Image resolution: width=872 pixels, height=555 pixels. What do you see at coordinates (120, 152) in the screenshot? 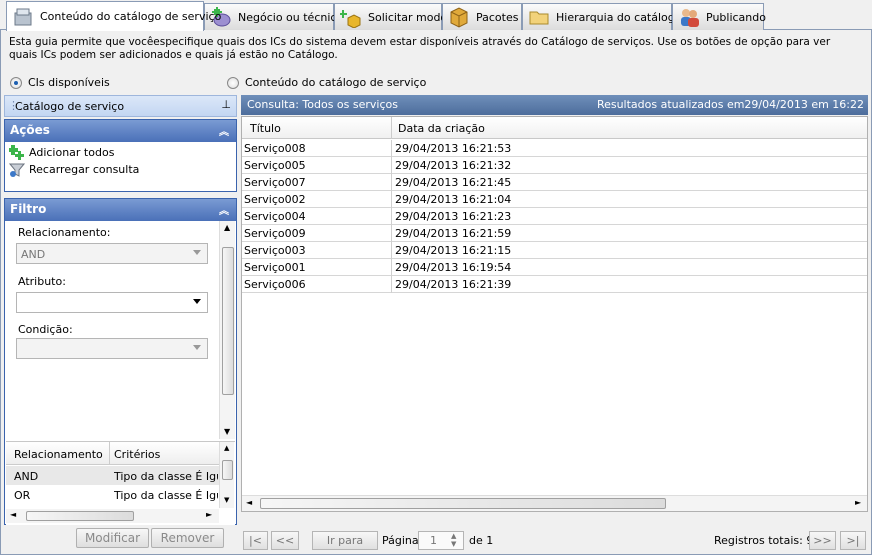
I see `add-all-action: Adicionar todos` at bounding box center [120, 152].